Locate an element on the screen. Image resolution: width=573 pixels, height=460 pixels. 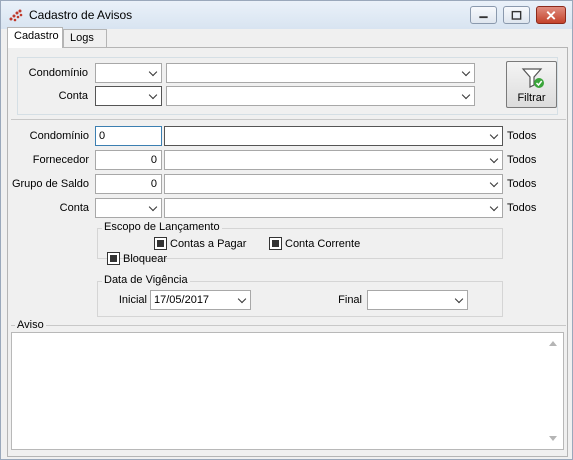
minimize-icon is located at coordinates (483, 17).